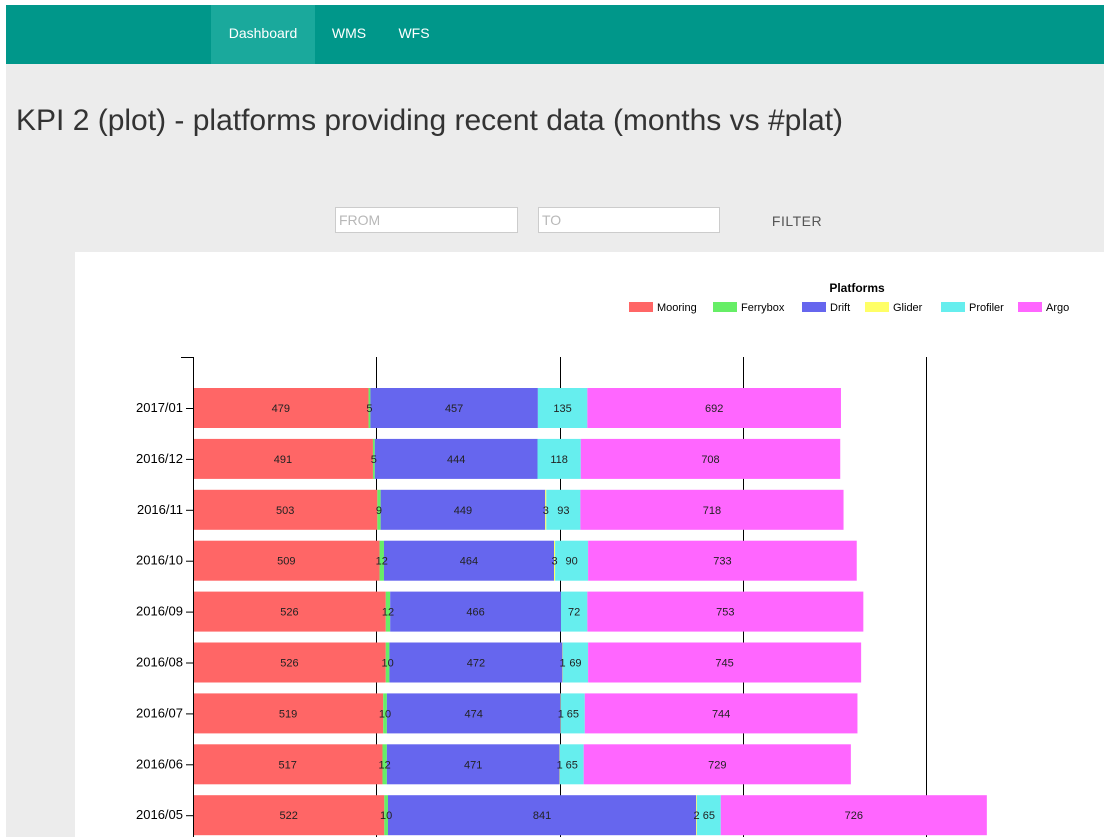 The image size is (1104, 837). Describe the element at coordinates (814, 307) in the screenshot. I see `legend-swatch-drift` at that location.